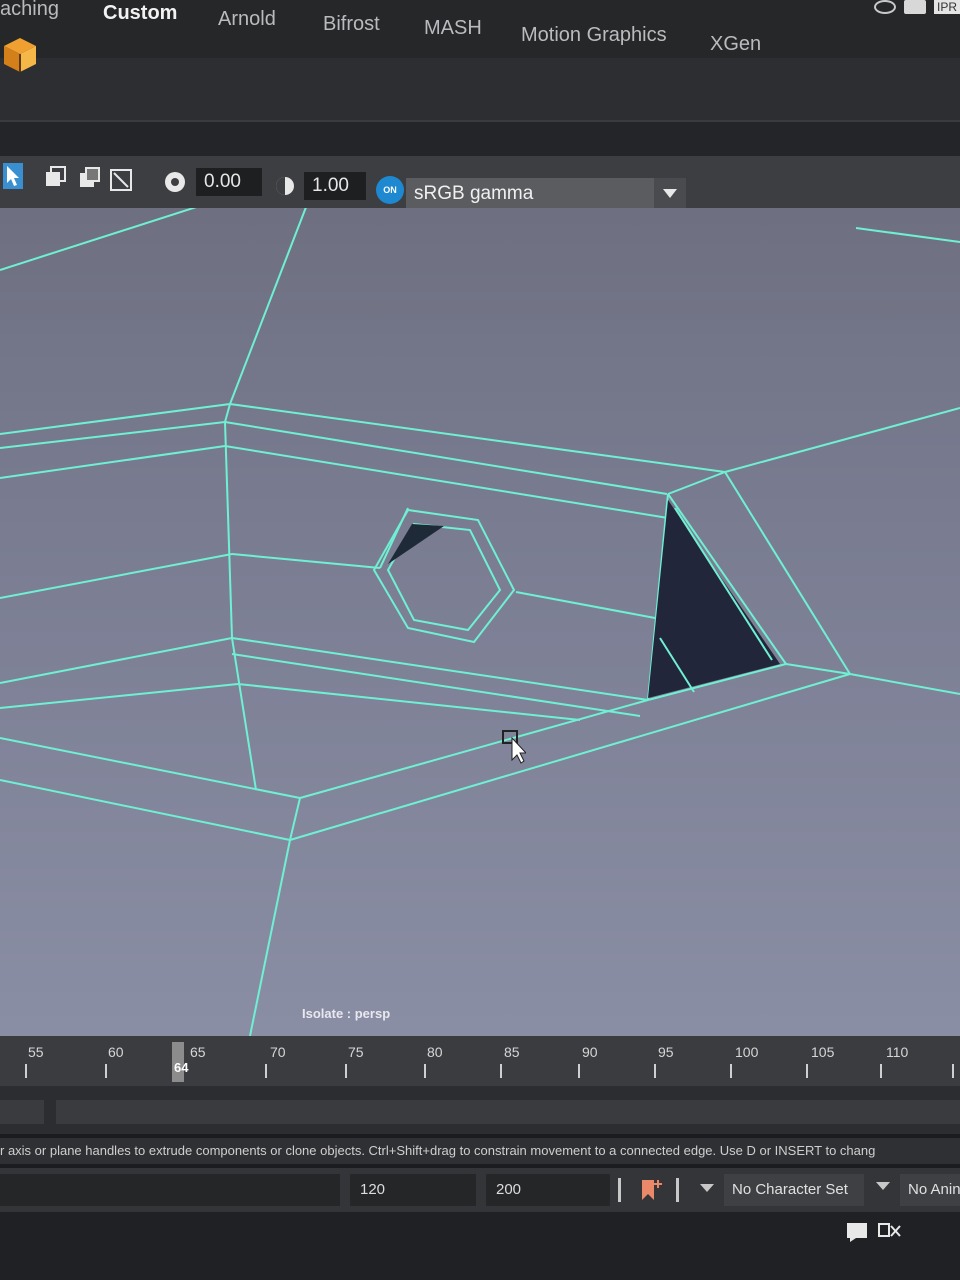 The width and height of the screenshot is (960, 1280). I want to click on status-row, so click(480, 1246).